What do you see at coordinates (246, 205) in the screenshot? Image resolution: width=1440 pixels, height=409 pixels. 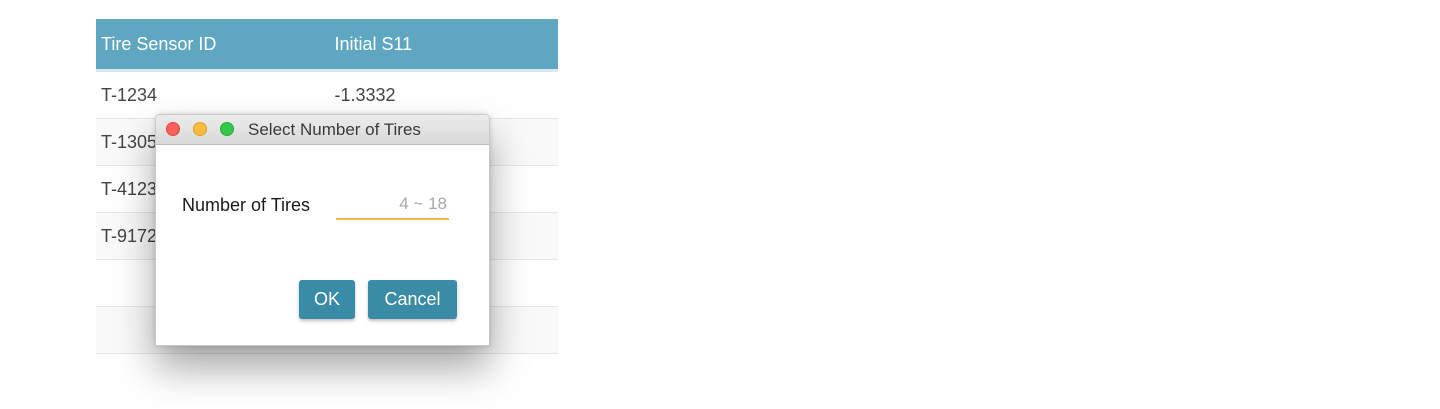 I see `number-of-tires-label: Number of Tires` at bounding box center [246, 205].